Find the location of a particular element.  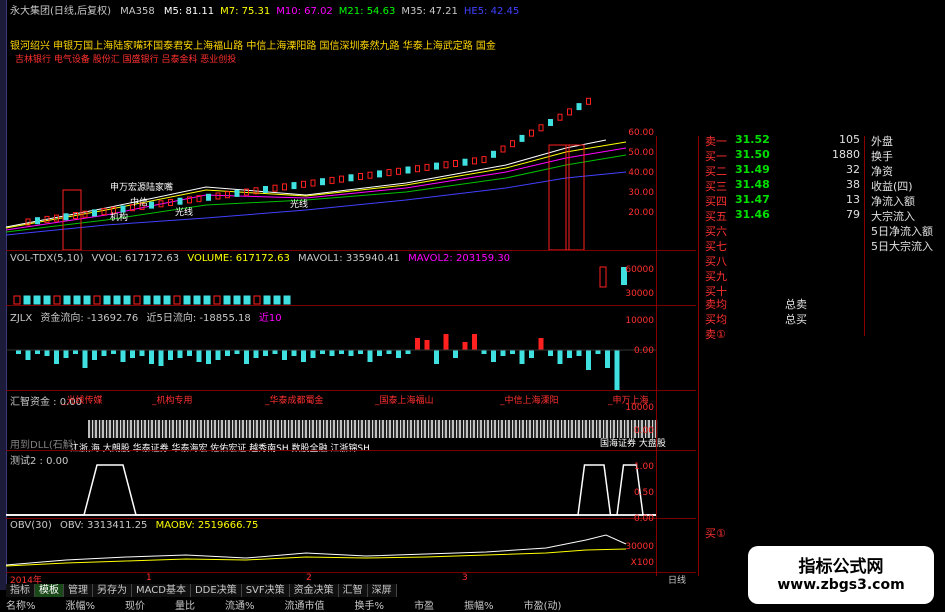

time-label-month: 3 is located at coordinates (465, 578).